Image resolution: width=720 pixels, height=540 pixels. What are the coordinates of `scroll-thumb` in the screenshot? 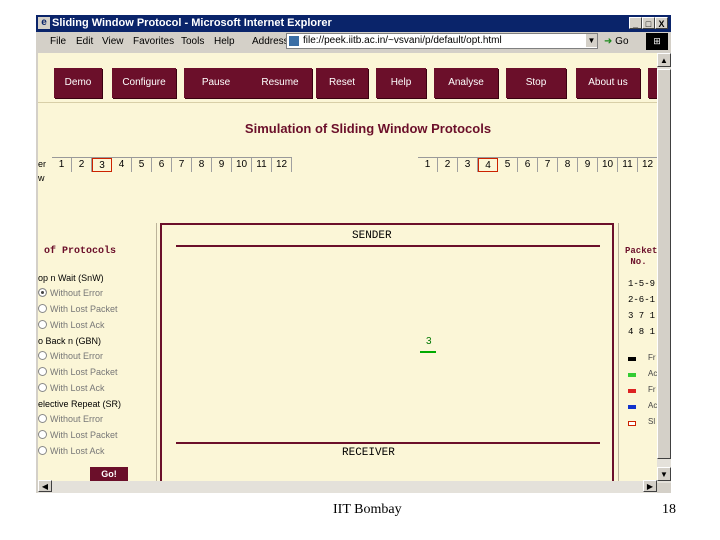 It's located at (664, 264).